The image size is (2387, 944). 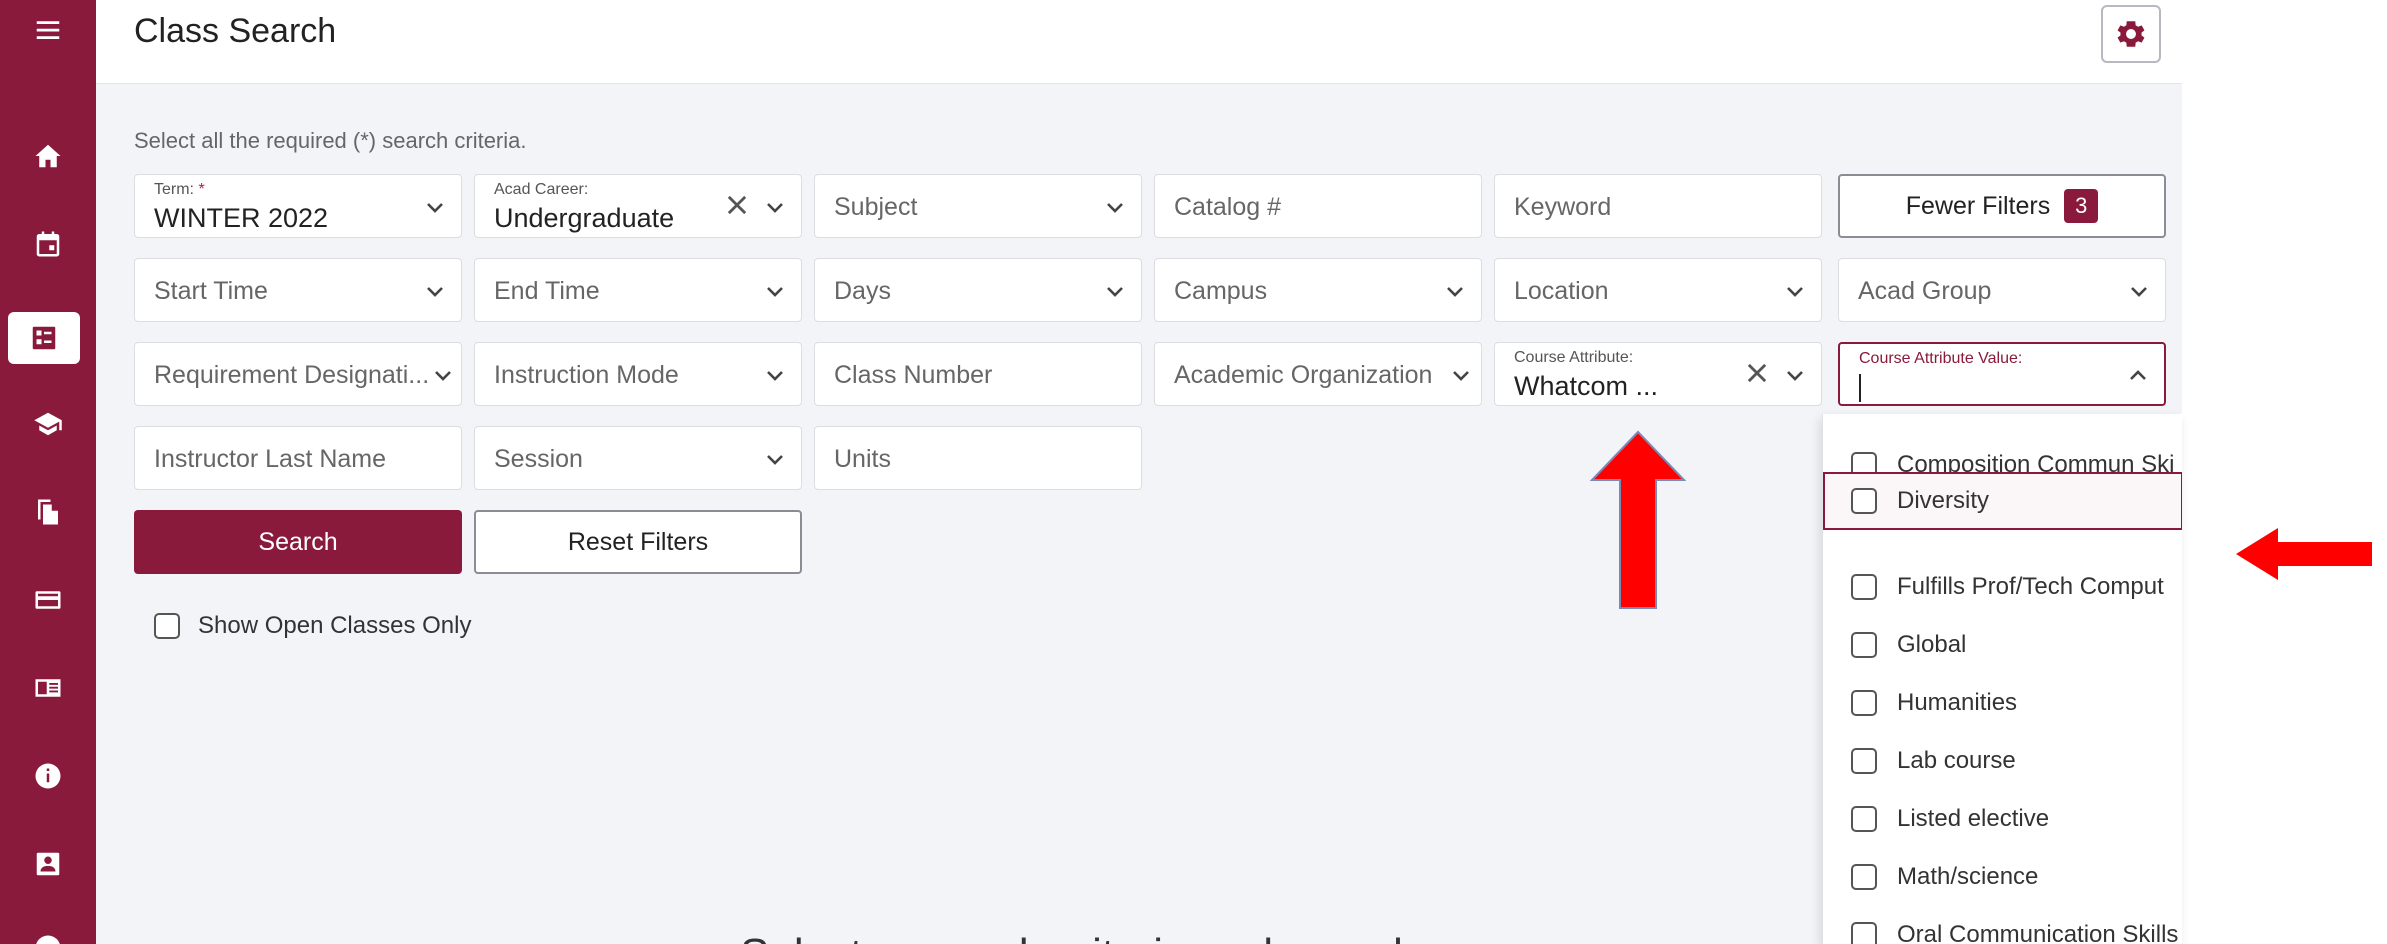 What do you see at coordinates (2002, 290) in the screenshot?
I see `acad-group-select: Acad Group` at bounding box center [2002, 290].